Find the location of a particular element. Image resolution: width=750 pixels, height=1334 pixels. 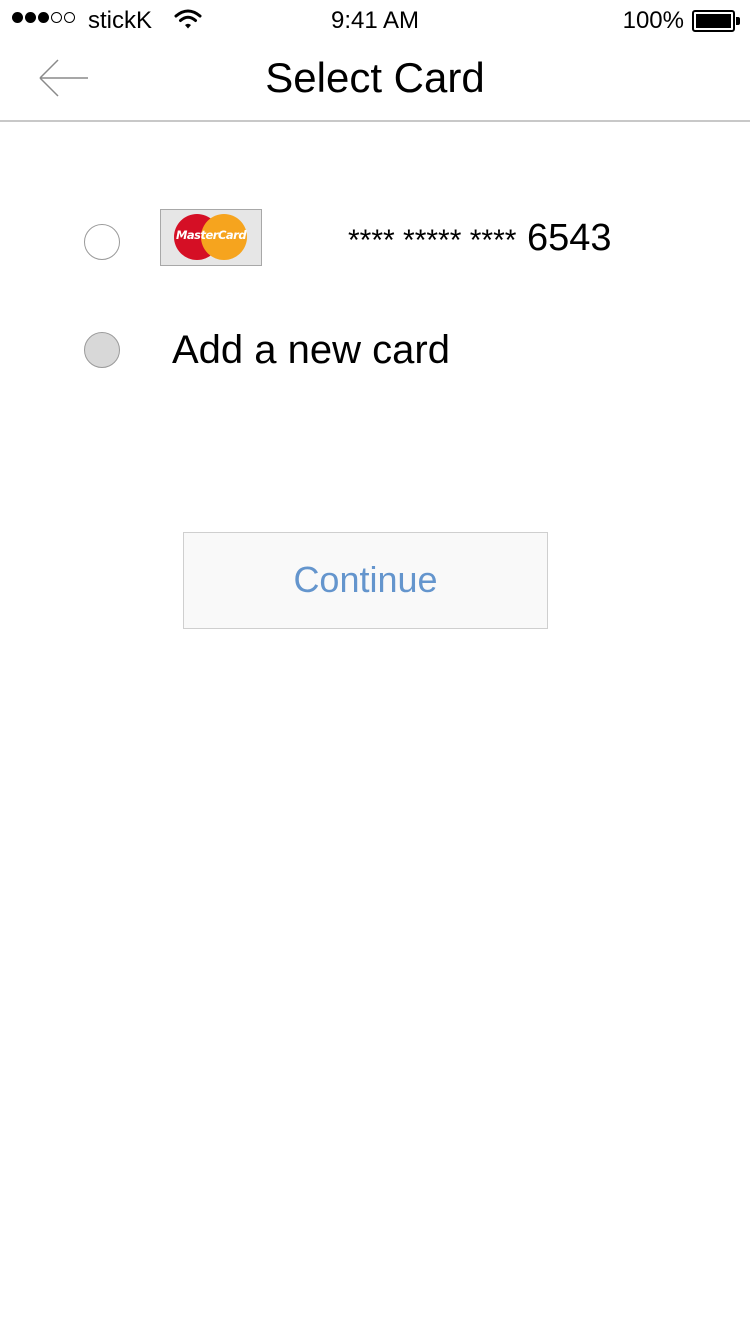

card-number: **** ***** **** 6543 is located at coordinates (480, 239).